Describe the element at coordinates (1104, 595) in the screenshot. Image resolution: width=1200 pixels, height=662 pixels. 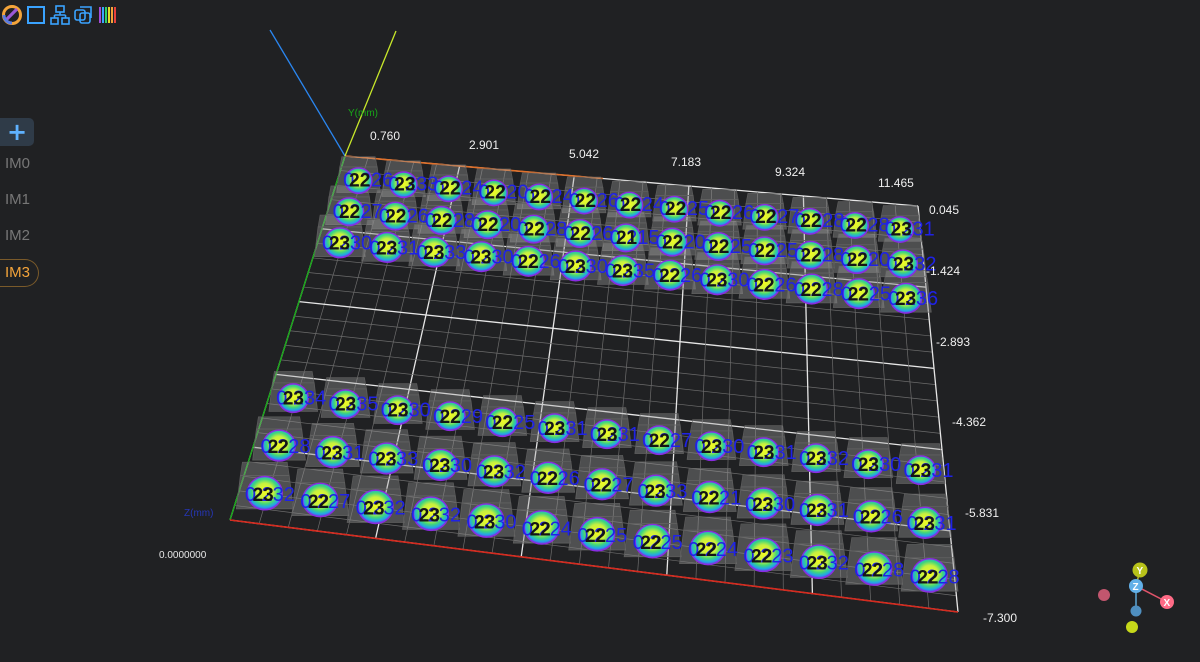
I see `gizmo-neg-x-icon` at that location.